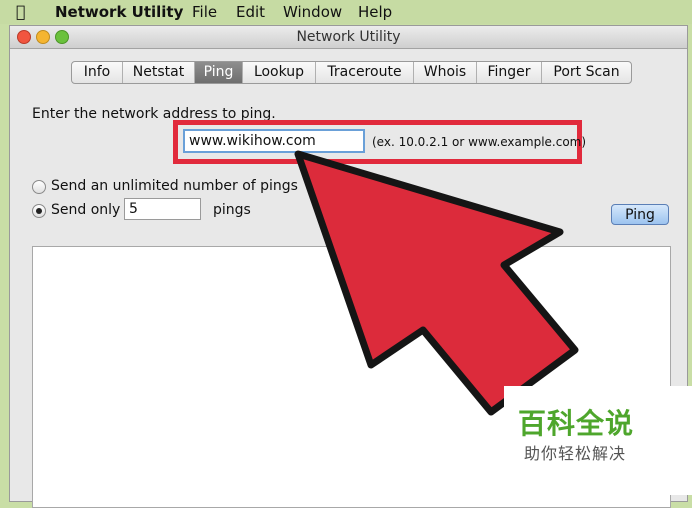 This screenshot has height=508, width=692. I want to click on watermark-badge: 百科全说 助你轻松解决, so click(598, 440).